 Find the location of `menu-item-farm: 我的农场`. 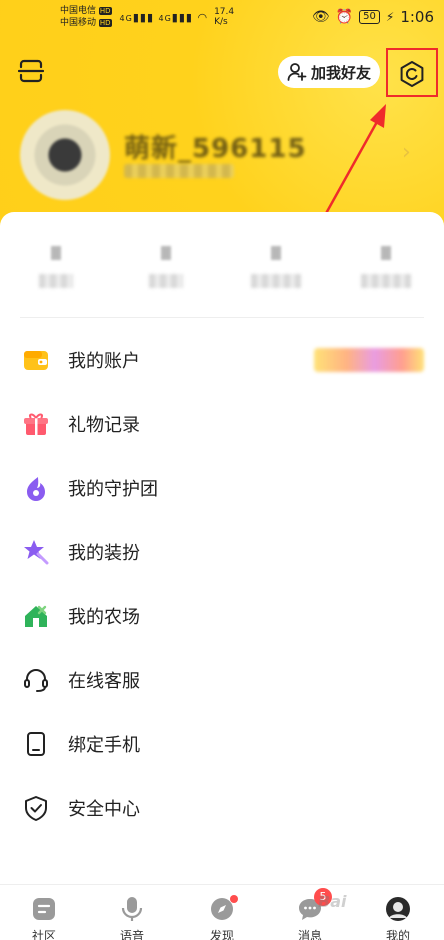

menu-item-farm: 我的农场 is located at coordinates (222, 616).